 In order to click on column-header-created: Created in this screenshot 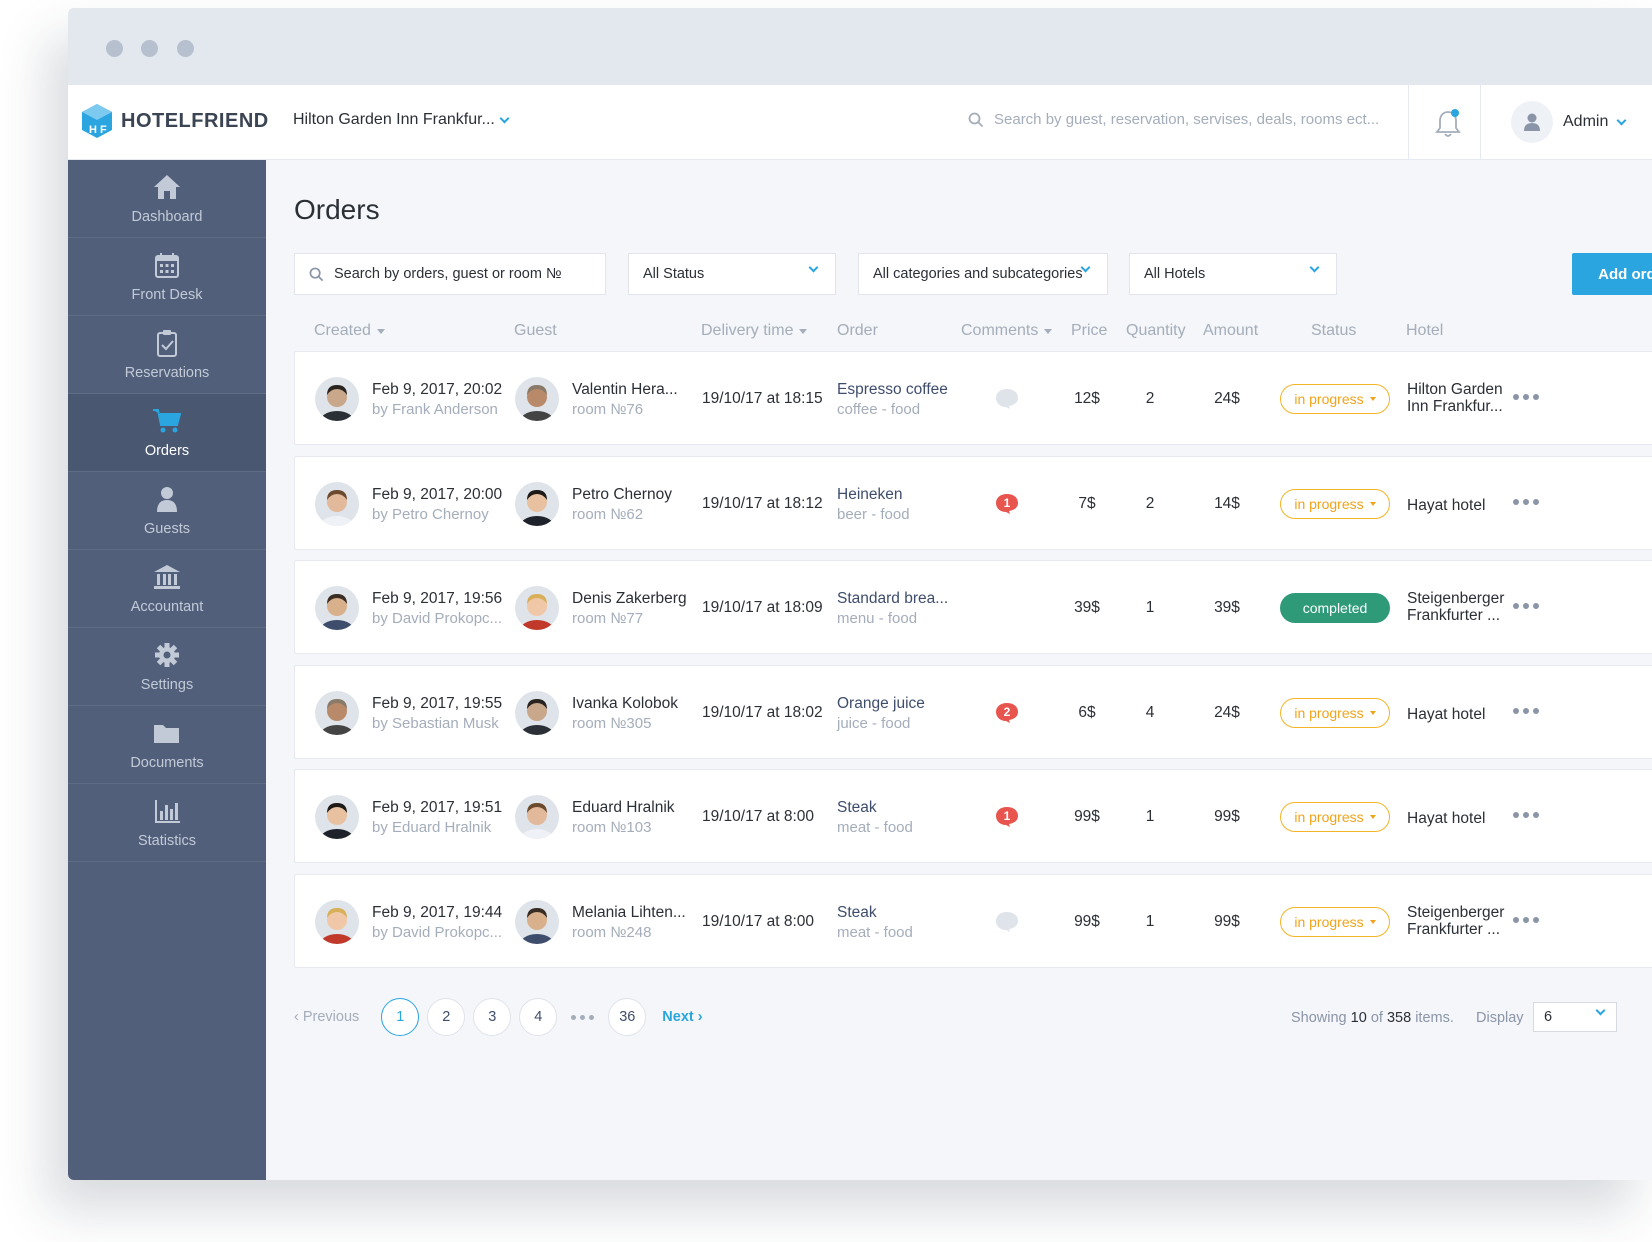, I will do `click(349, 331)`.